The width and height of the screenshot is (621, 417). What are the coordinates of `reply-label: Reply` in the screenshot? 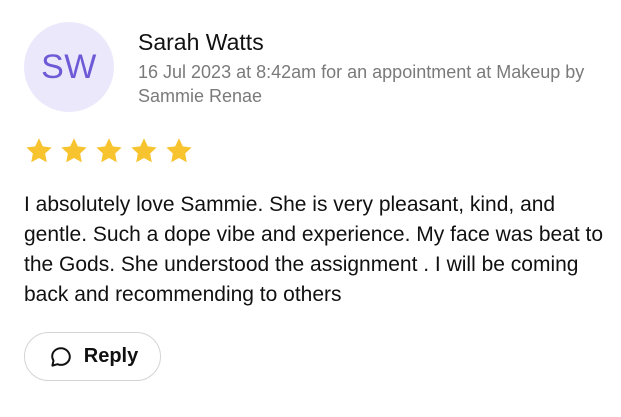 It's located at (111, 356).